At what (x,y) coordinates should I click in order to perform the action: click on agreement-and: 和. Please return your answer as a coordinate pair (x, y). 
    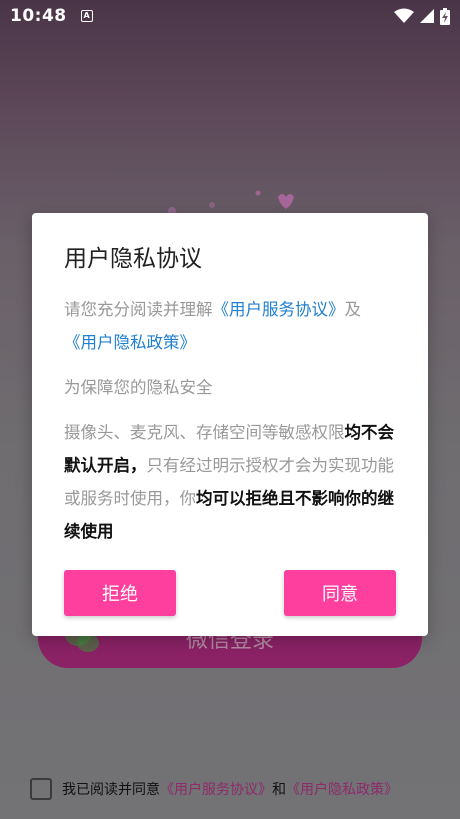
    Looking at the image, I should click on (279, 790).